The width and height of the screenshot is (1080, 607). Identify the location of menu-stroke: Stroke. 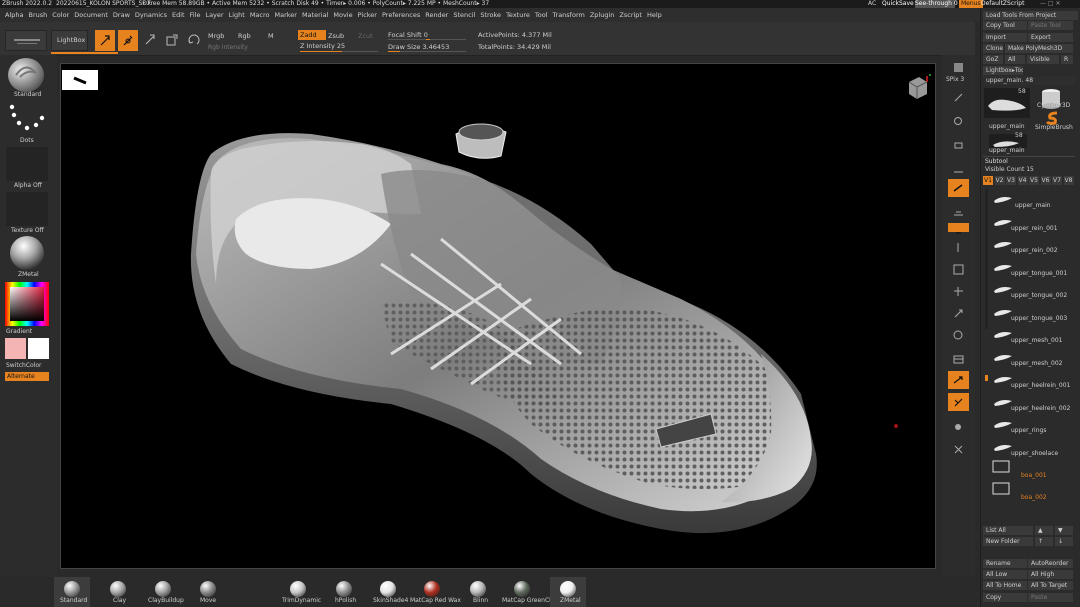
(490, 15).